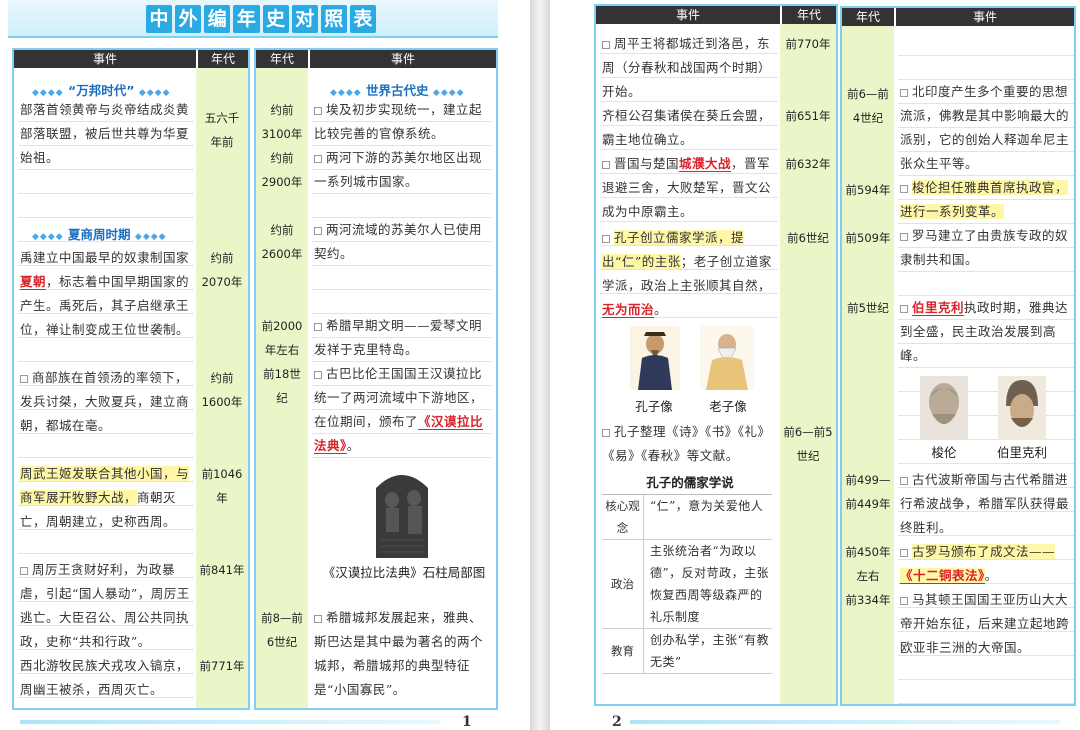  Describe the element at coordinates (628, 310) in the screenshot. I see `key-term-wuwei: 无为而治` at that location.